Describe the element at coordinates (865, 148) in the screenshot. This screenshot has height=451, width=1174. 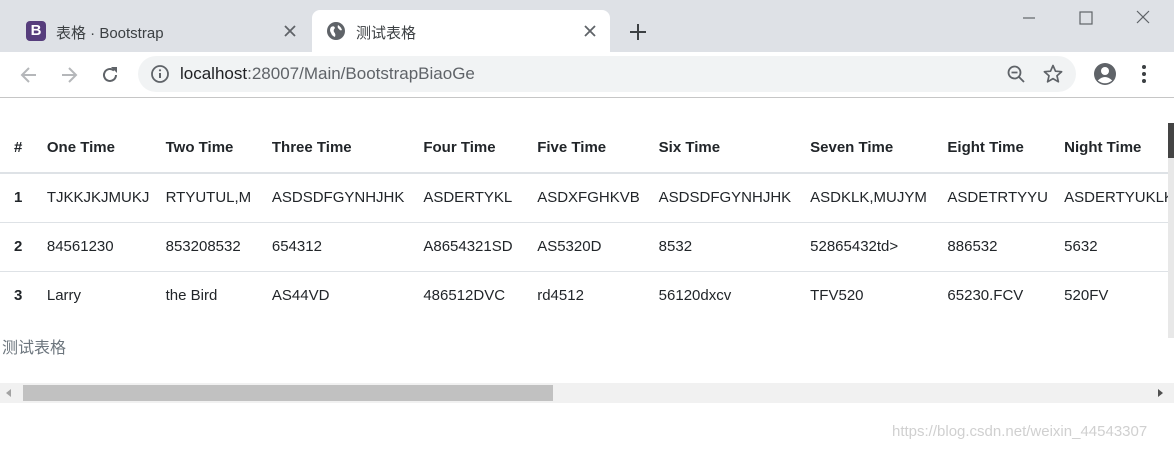
I see `column-header: Seven Time` at that location.